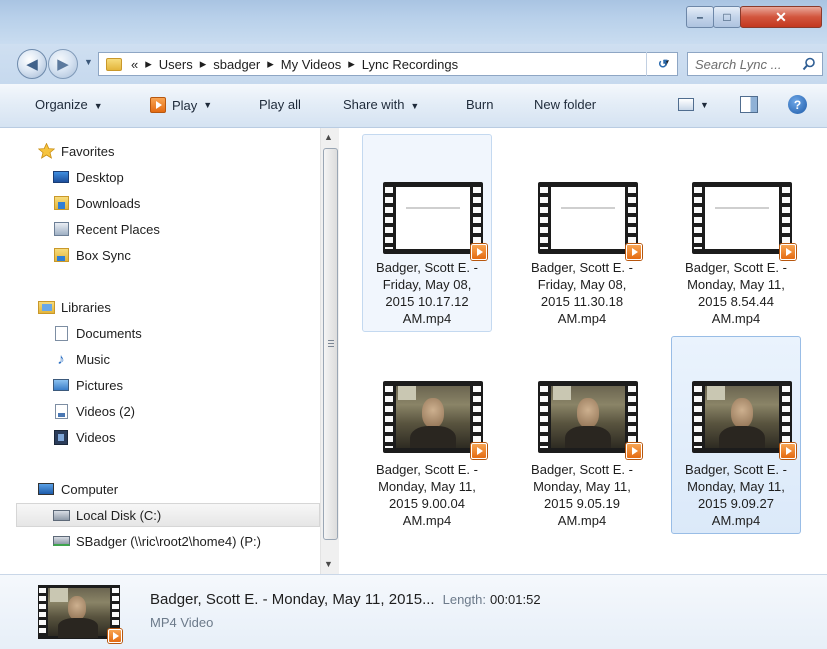  What do you see at coordinates (176, 64) in the screenshot?
I see `breadcrumb-users: Users` at bounding box center [176, 64].